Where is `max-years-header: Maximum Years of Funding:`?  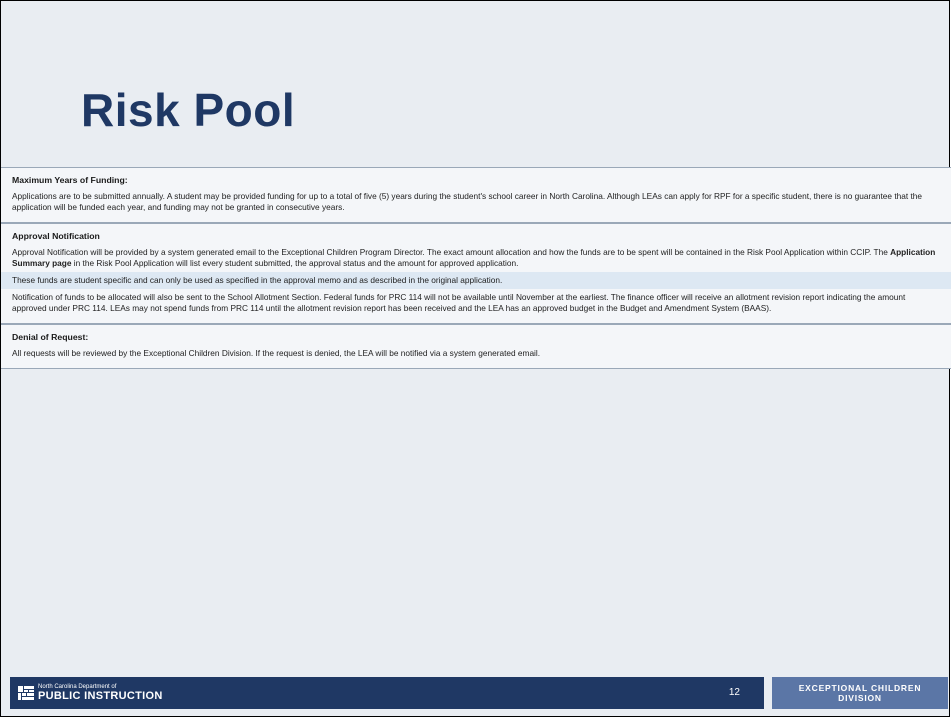
max-years-header: Maximum Years of Funding: is located at coordinates (476, 177).